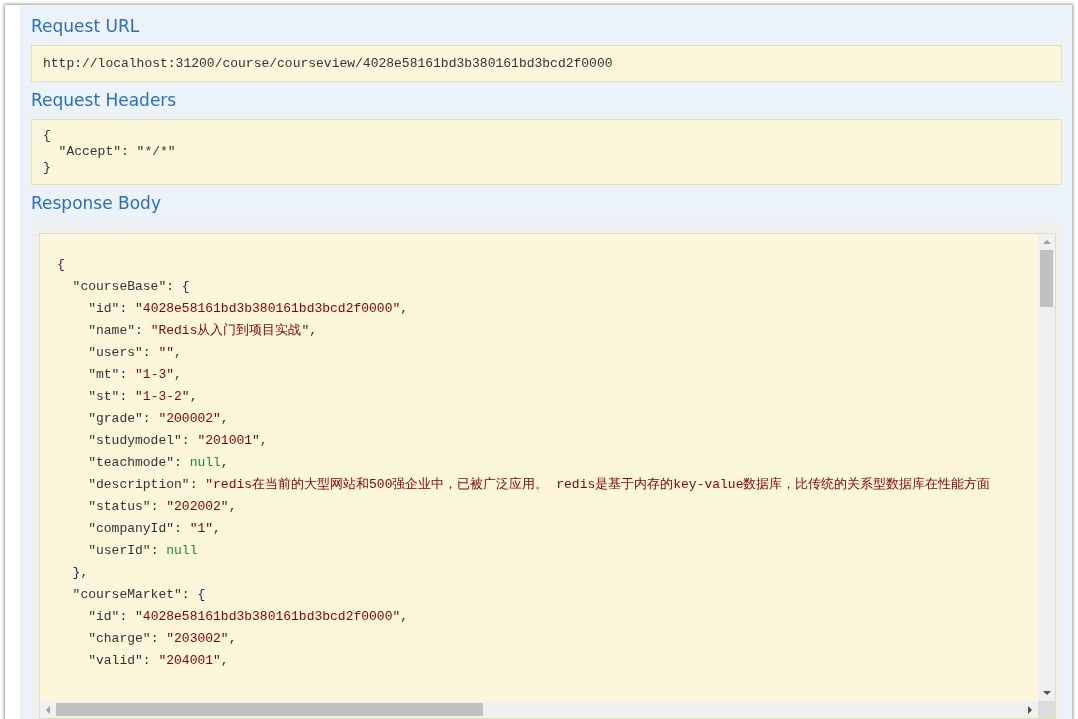 This screenshot has width=1078, height=719. I want to click on code-line: "description": "redis在当前的大型网站和500强企业中，已被广泛应用。 redis是基于内存的key-value数据库，比传统的关系型数据库在性能方面, so click(539, 485).